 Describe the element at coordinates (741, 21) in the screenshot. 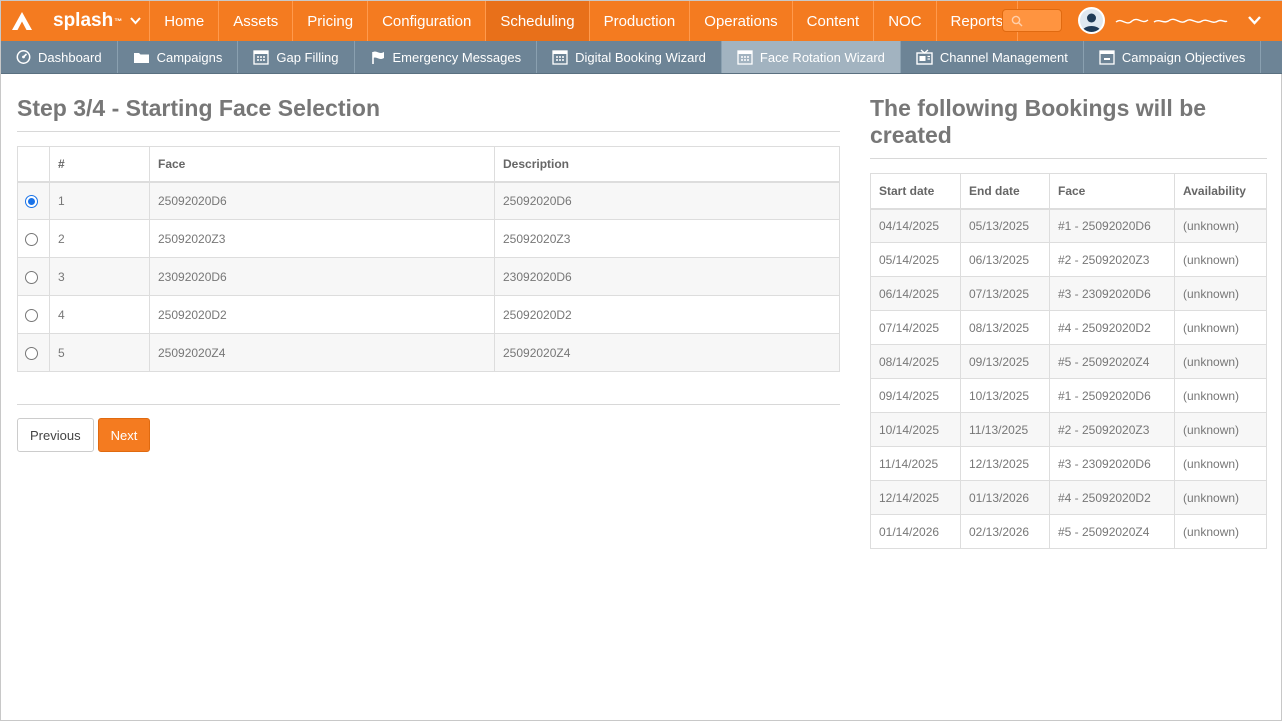

I see `topnav-operations: Operations` at that location.